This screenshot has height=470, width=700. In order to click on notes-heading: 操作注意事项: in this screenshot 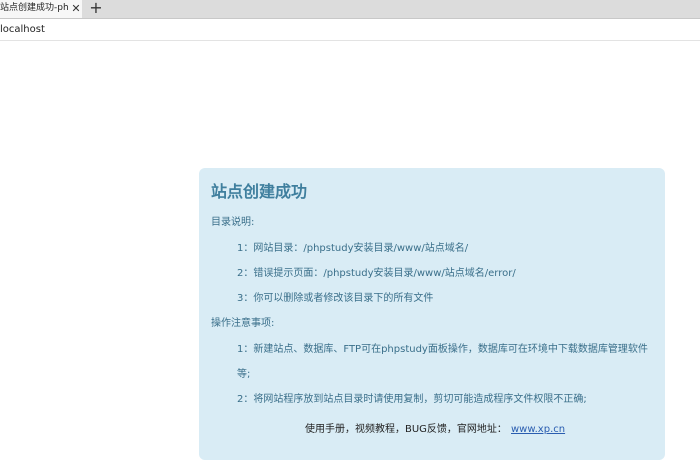, I will do `click(243, 323)`.